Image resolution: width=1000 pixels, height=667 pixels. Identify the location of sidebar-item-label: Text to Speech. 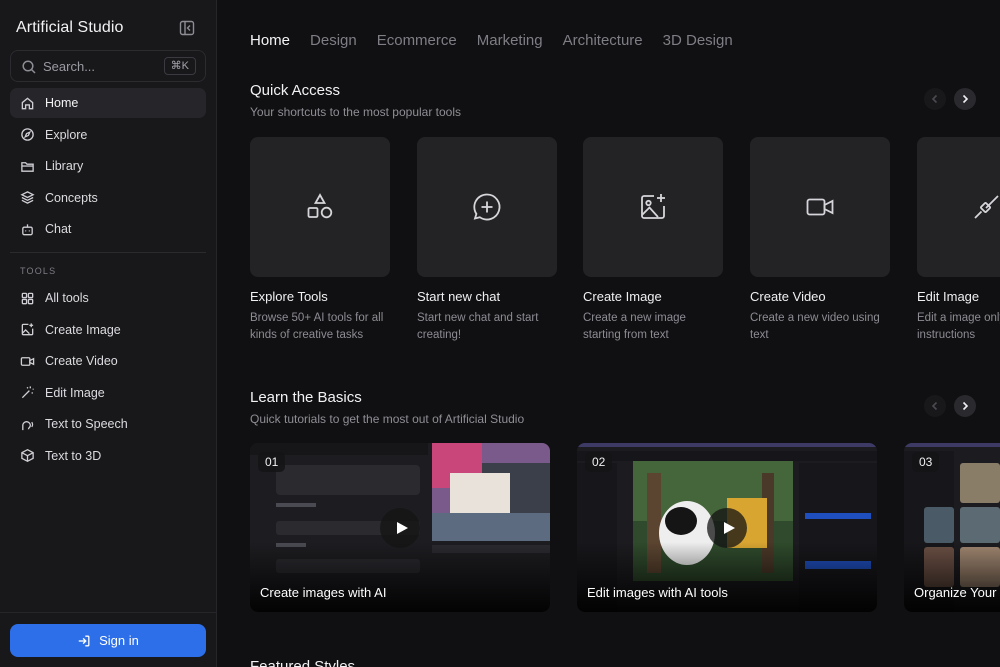
(86, 424).